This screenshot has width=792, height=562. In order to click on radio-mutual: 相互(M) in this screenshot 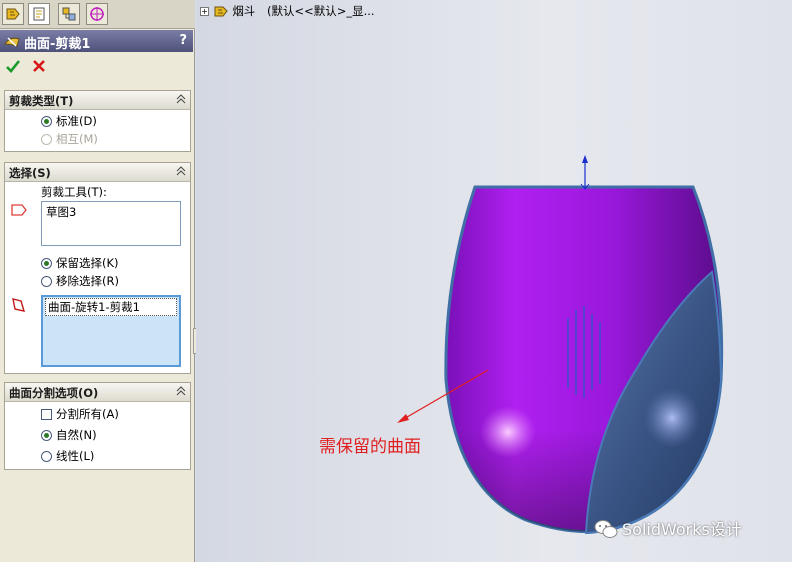, I will do `click(69, 139)`.